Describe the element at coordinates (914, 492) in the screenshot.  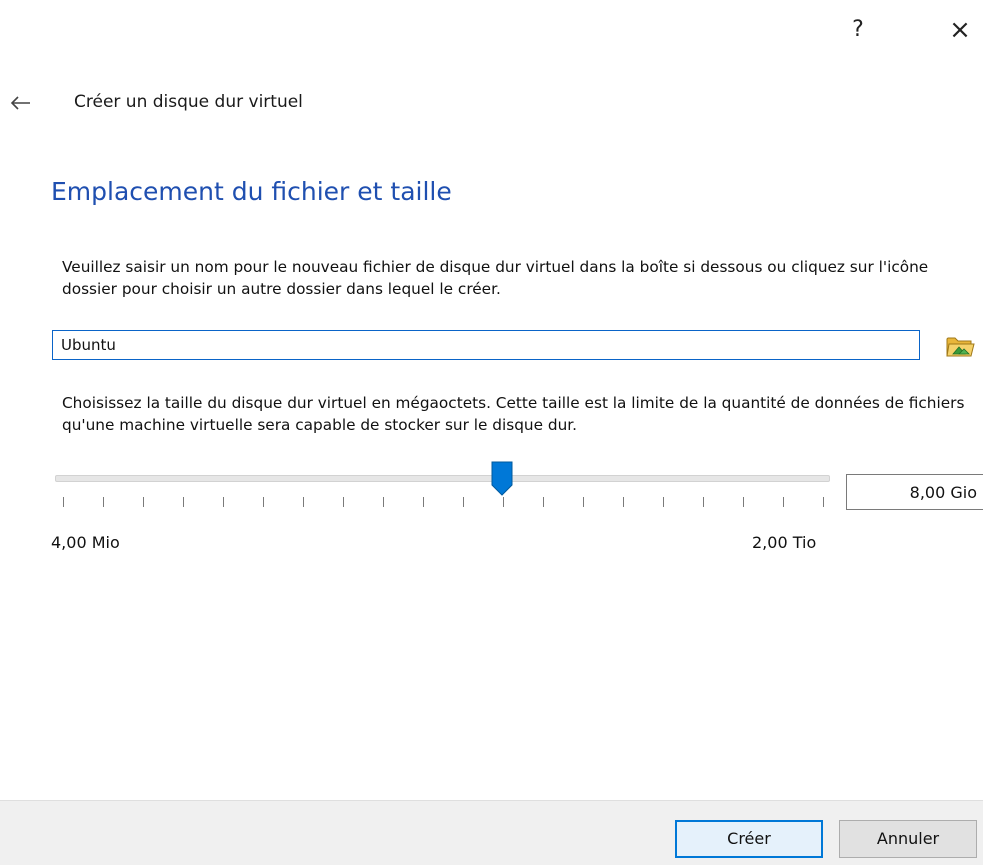
I see `size-value-input` at that location.